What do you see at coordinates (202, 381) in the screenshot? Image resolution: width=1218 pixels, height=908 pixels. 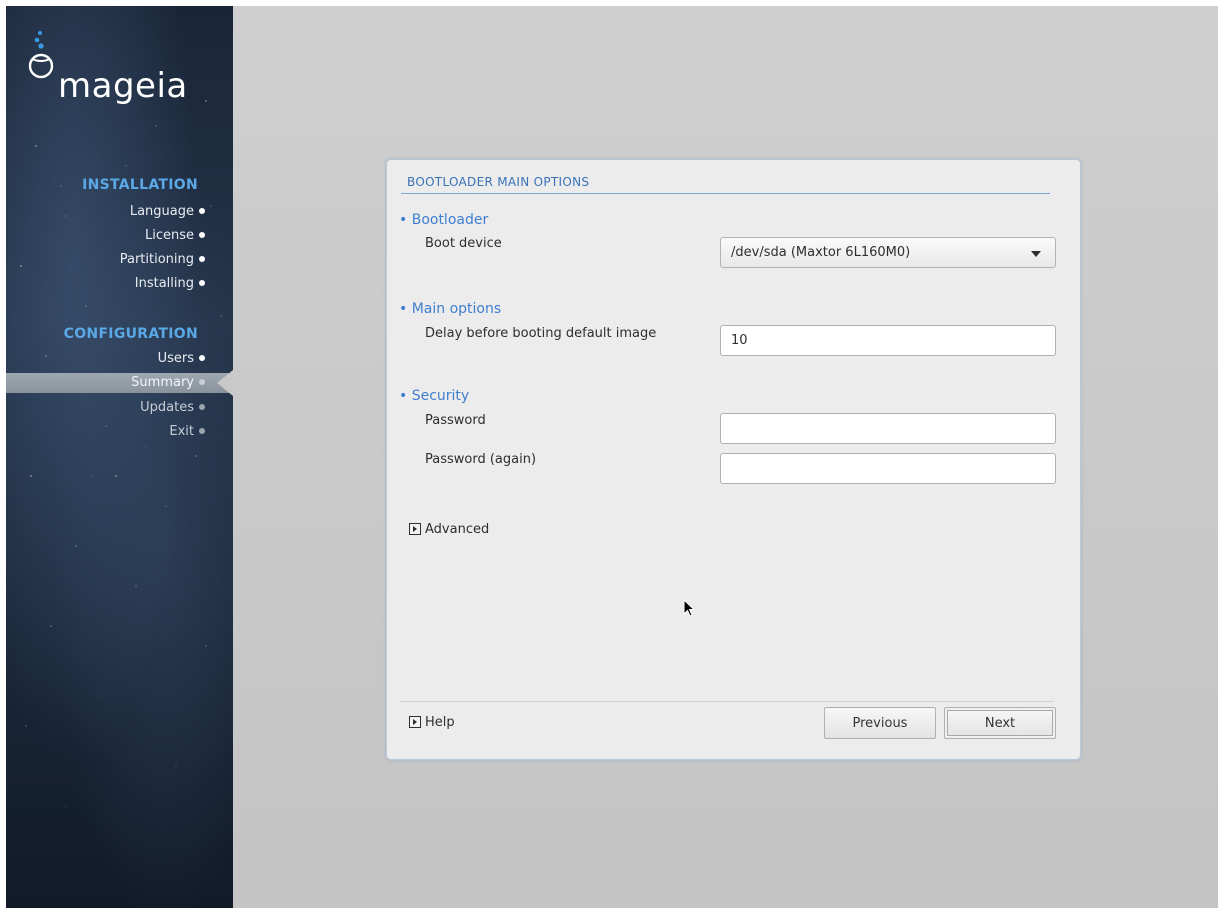 I see `step-current-dot` at bounding box center [202, 381].